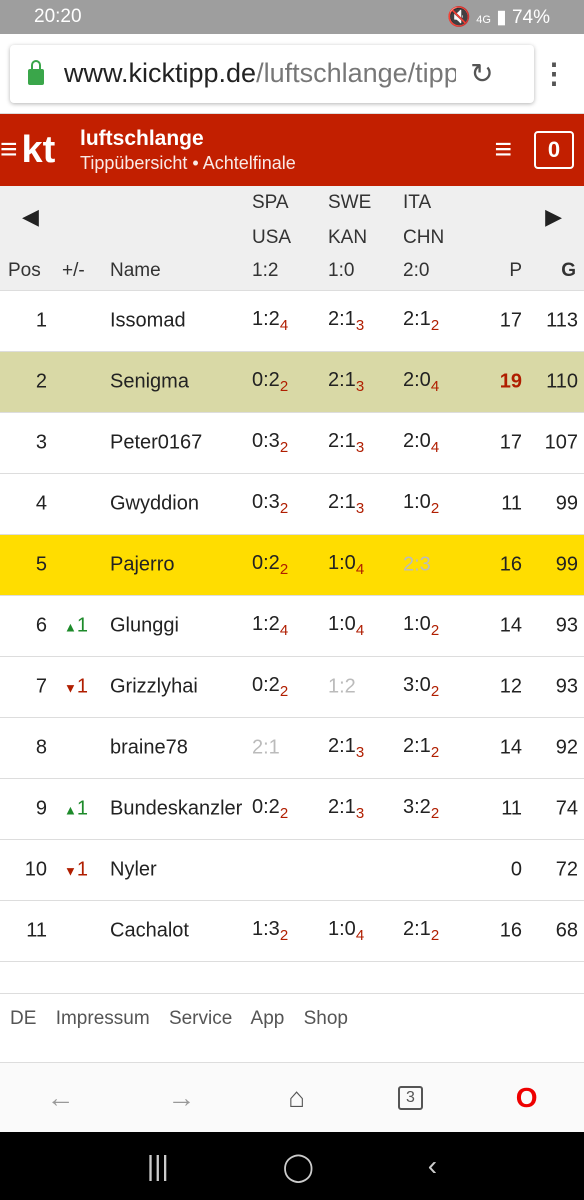 The width and height of the screenshot is (584, 1200). I want to click on match-result: 1:2, so click(265, 270).